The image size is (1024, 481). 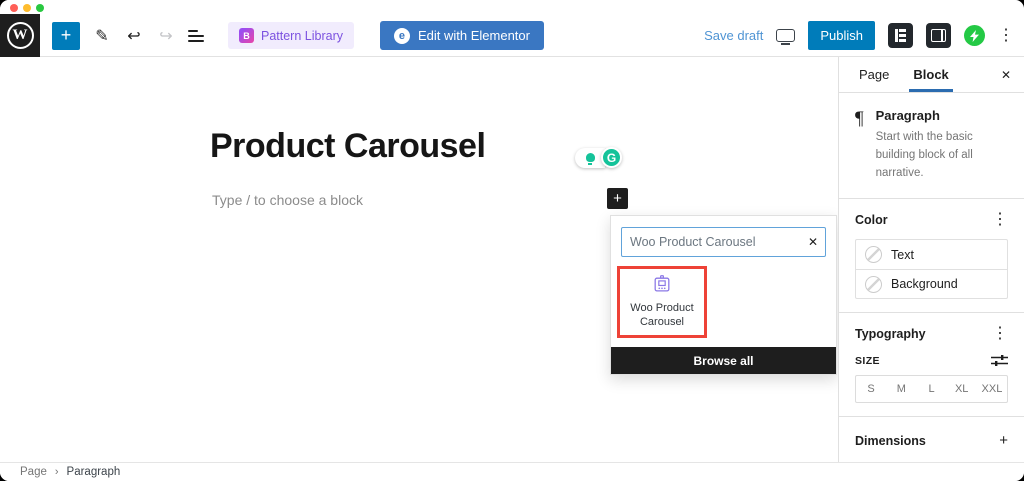 What do you see at coordinates (924, 284) in the screenshot?
I see `background-color-label: Background` at bounding box center [924, 284].